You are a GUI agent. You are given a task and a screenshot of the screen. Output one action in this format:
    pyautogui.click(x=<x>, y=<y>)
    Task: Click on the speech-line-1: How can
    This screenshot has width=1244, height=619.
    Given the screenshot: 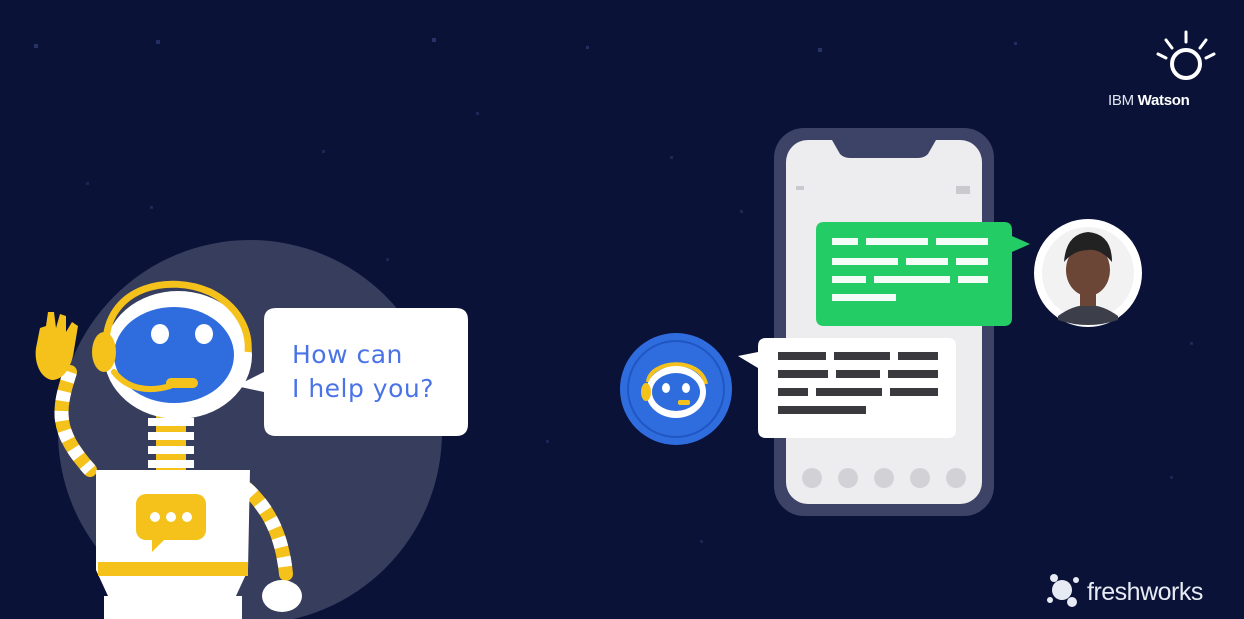 What is the action you would take?
    pyautogui.click(x=347, y=354)
    